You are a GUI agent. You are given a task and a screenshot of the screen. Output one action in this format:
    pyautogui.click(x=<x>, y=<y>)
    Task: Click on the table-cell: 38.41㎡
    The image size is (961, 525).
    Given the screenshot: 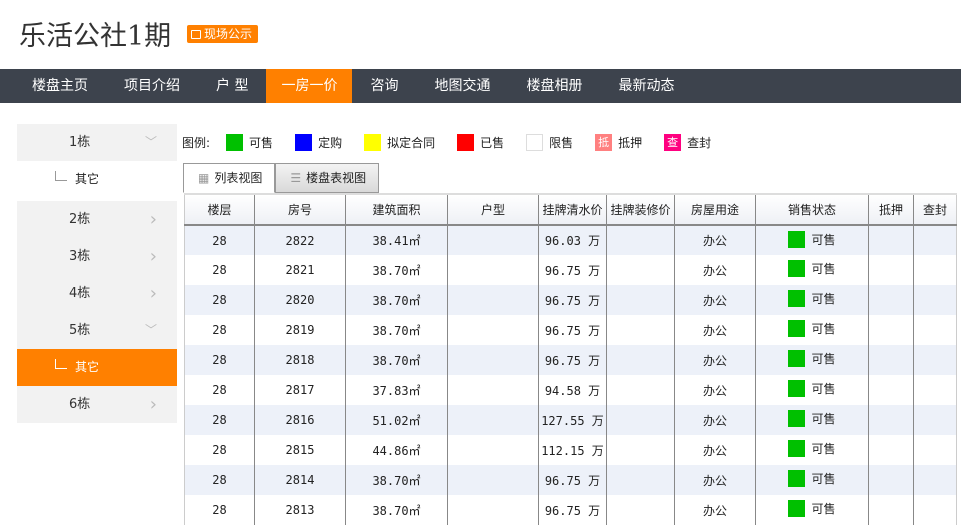 What is the action you would take?
    pyautogui.click(x=396, y=240)
    